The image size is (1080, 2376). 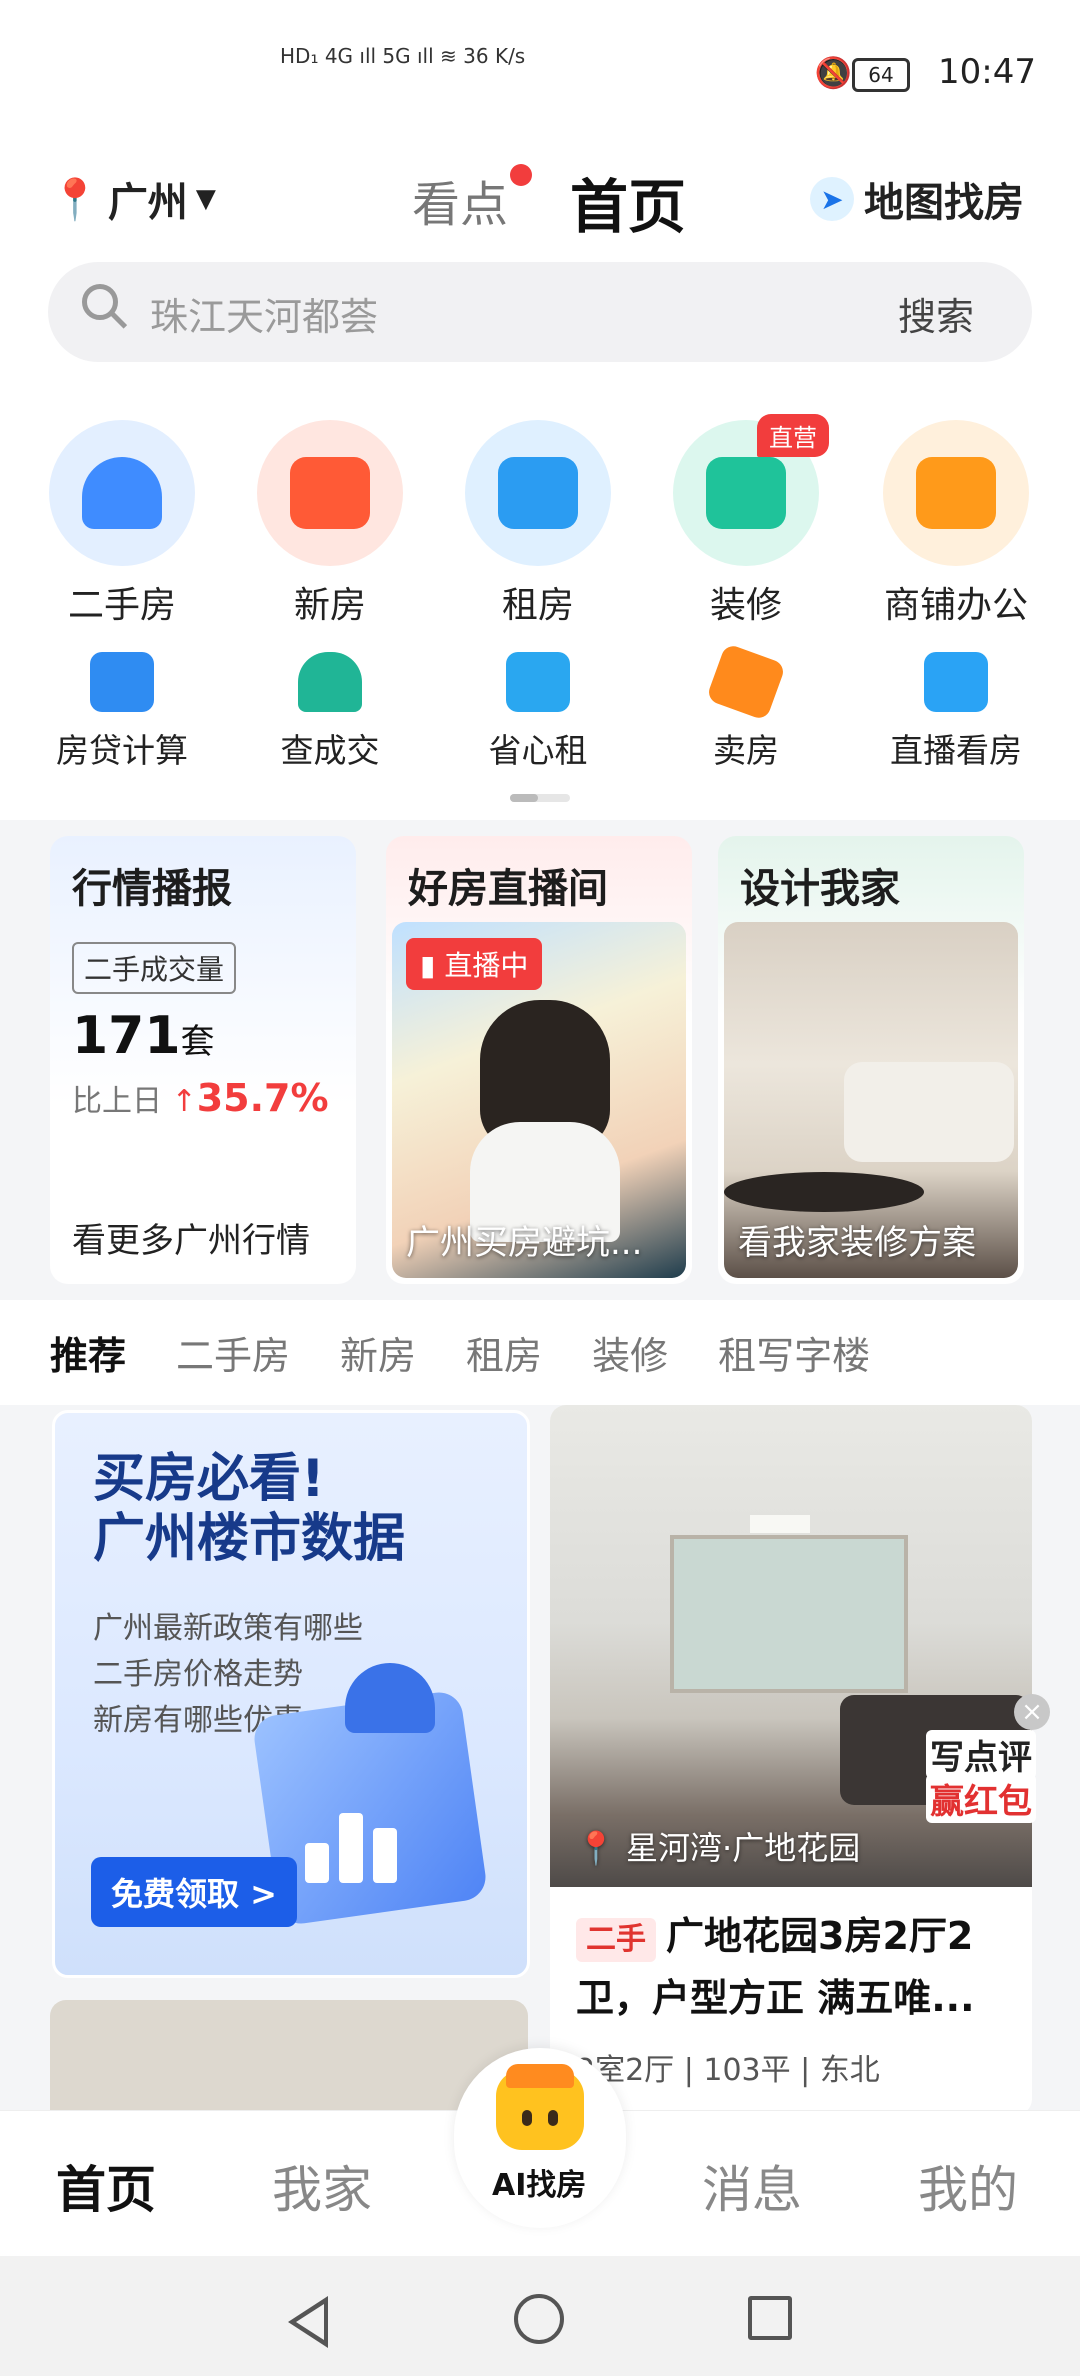 I want to click on nav-myhome: 我家, so click(x=322, y=2186).